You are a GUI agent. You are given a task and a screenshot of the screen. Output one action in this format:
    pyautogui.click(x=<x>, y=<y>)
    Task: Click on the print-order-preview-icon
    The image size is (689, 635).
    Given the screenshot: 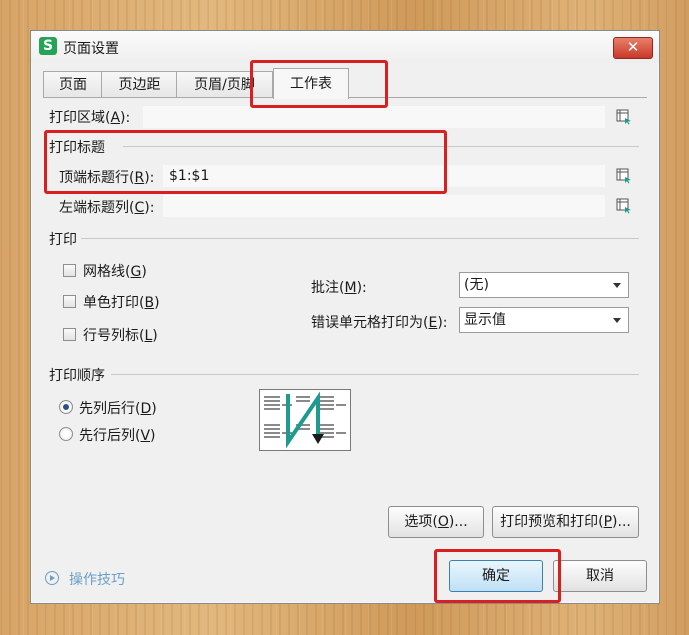 What is the action you would take?
    pyautogui.click(x=305, y=420)
    